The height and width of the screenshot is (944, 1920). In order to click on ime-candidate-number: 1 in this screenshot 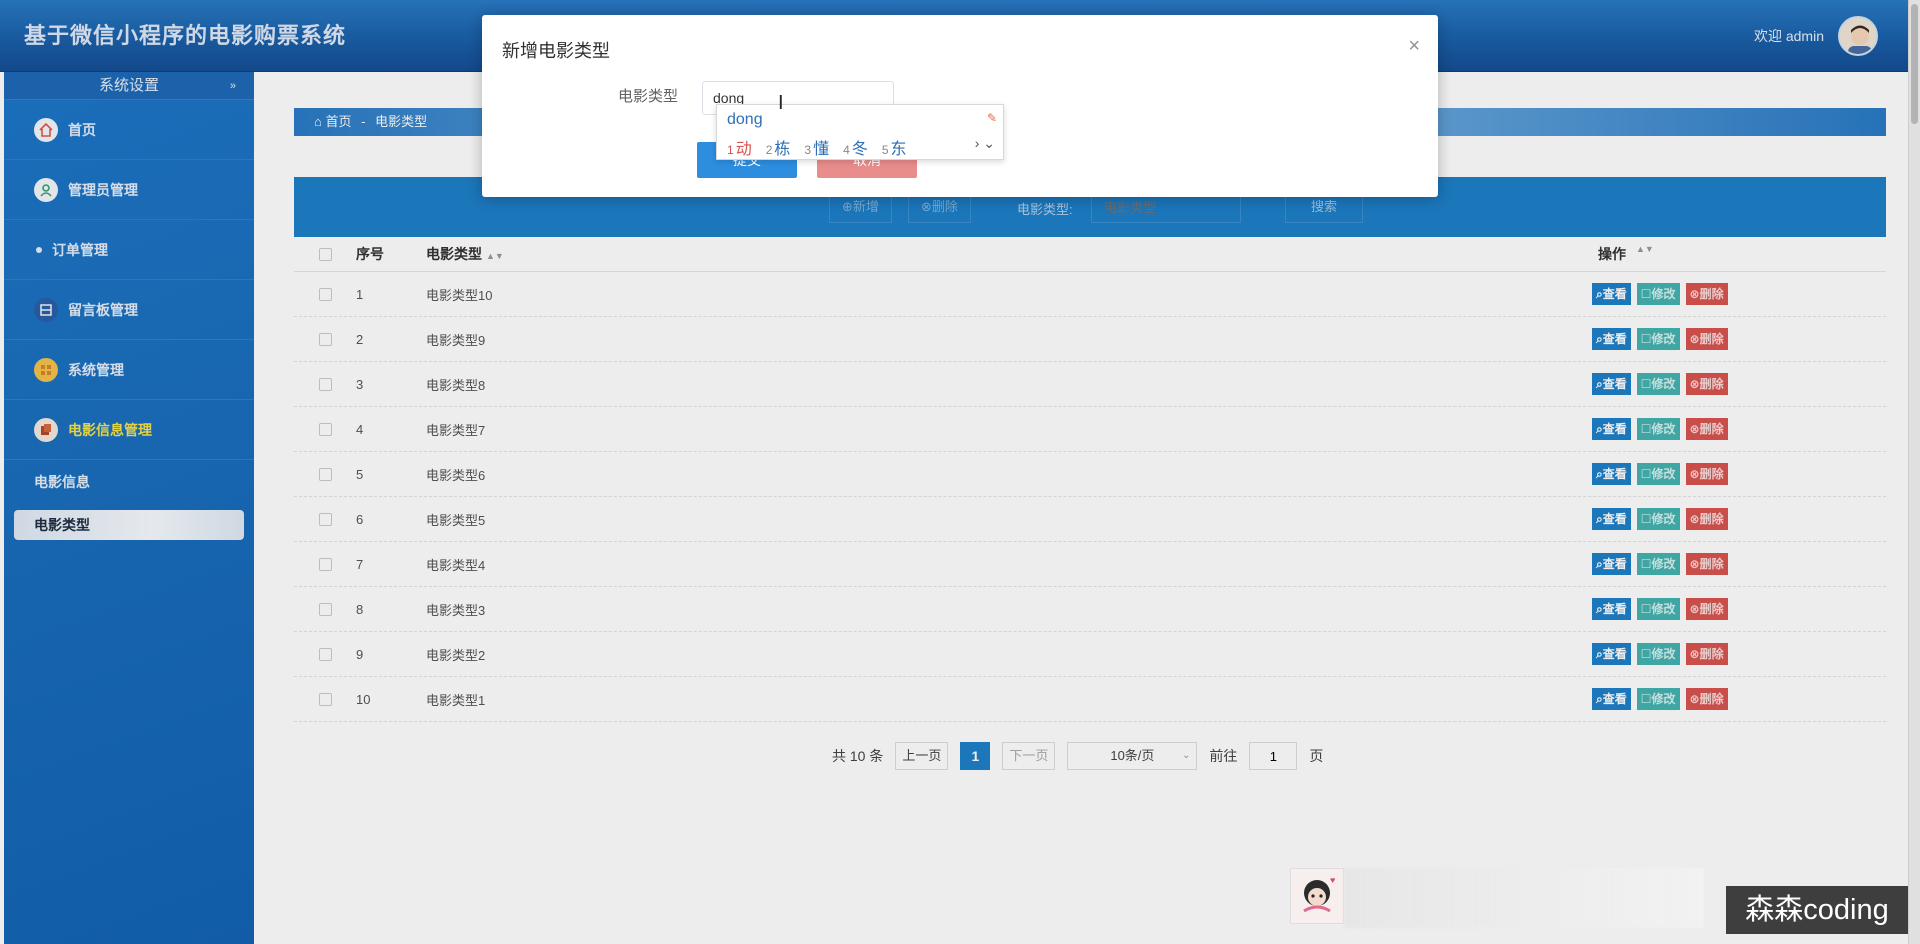, I will do `click(730, 150)`.